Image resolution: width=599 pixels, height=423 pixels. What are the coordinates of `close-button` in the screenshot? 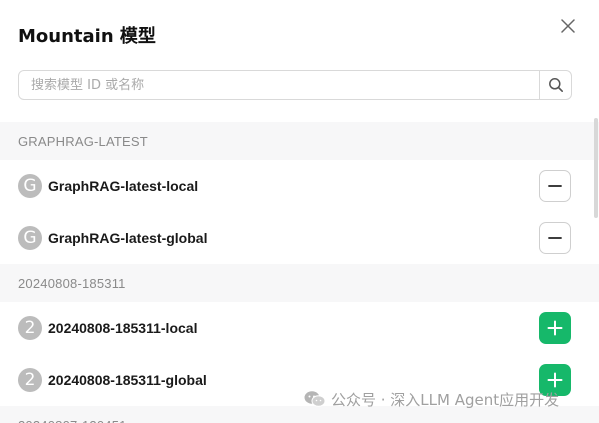 It's located at (568, 26).